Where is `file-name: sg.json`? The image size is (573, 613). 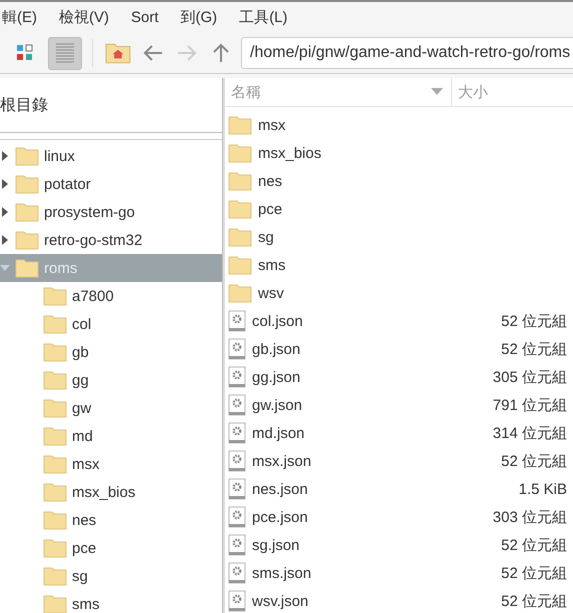 file-name: sg.json is located at coordinates (374, 545).